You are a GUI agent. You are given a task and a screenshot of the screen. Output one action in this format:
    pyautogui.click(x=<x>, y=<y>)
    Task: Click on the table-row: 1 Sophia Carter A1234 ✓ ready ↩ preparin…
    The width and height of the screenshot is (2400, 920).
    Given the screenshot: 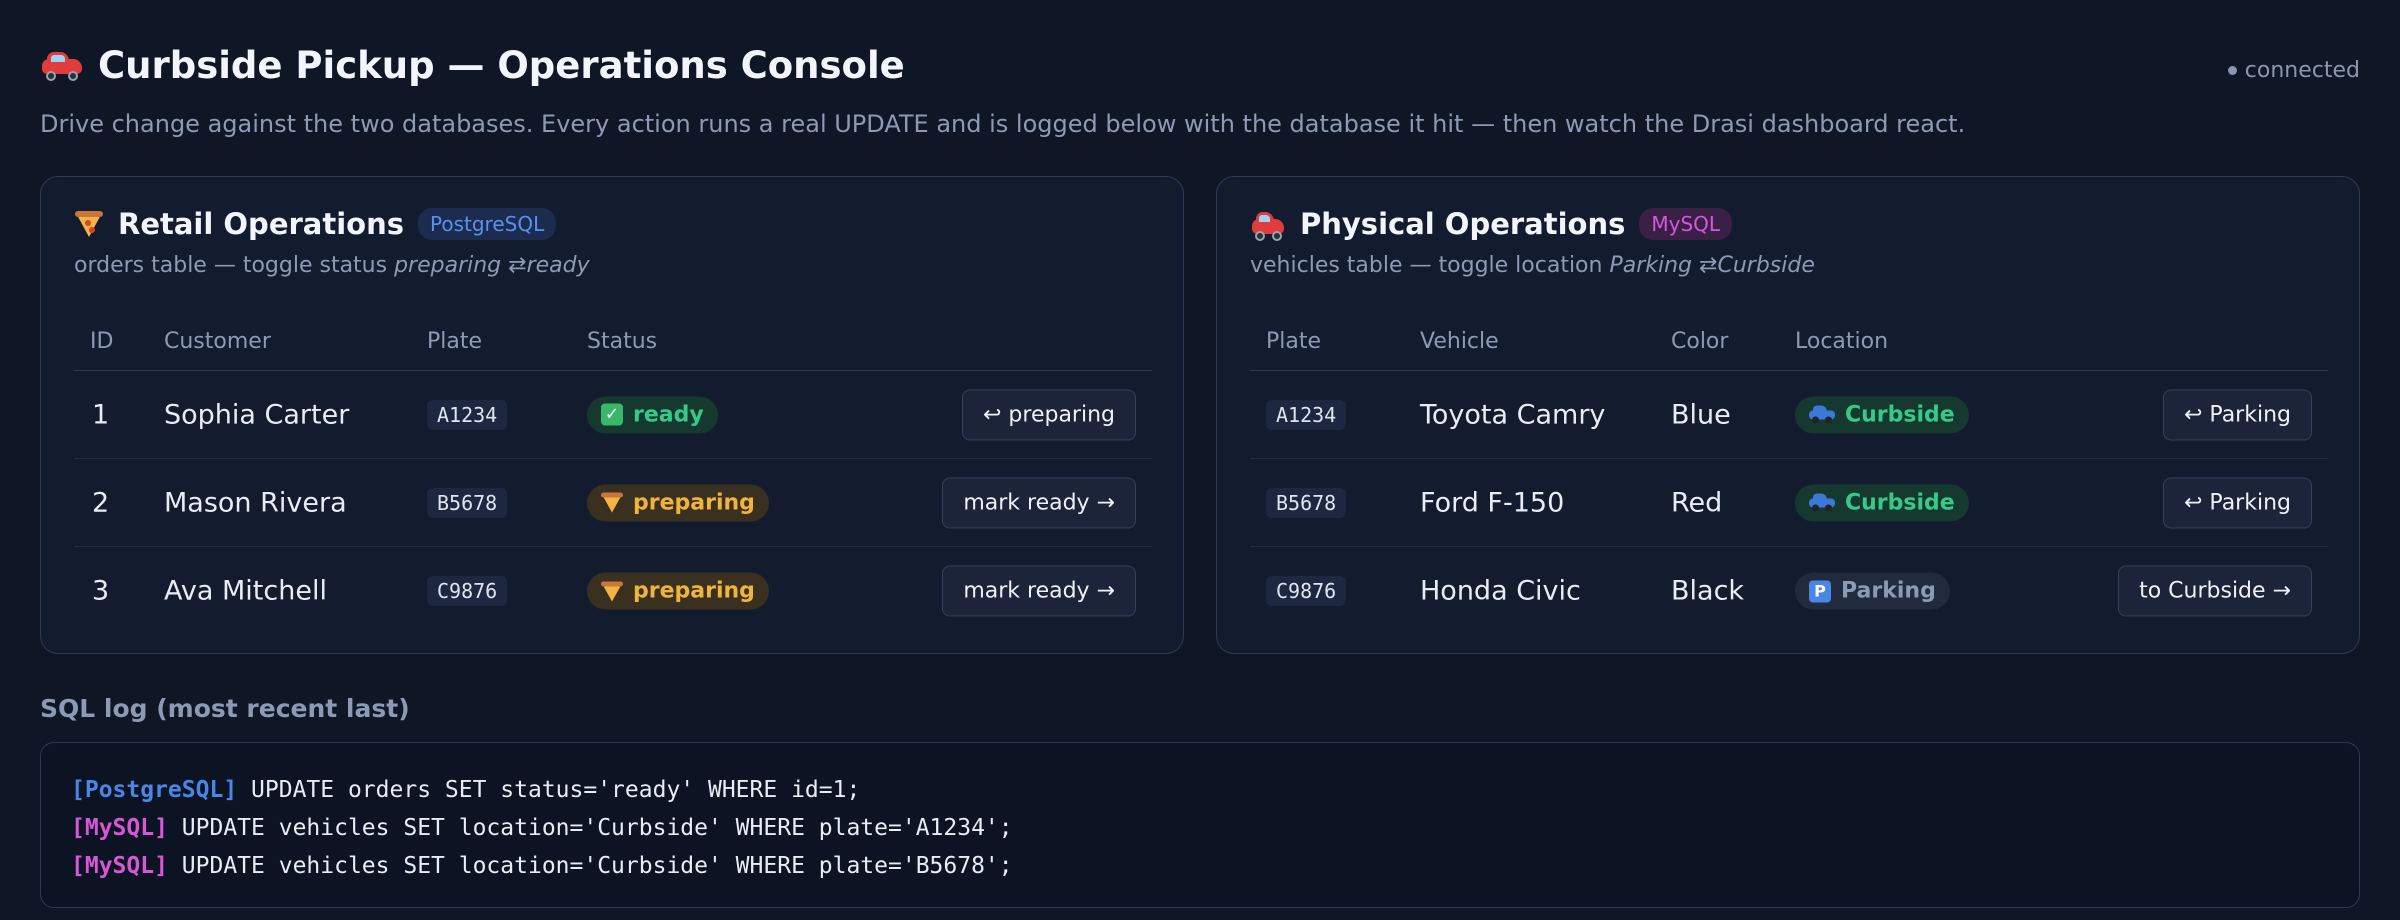 What is the action you would take?
    pyautogui.click(x=613, y=415)
    